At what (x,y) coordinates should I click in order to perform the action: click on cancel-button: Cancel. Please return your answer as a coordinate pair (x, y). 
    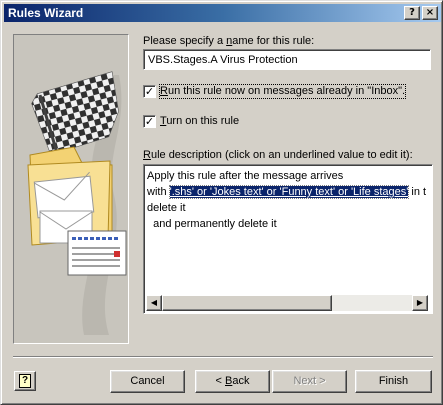
    Looking at the image, I should click on (147, 381).